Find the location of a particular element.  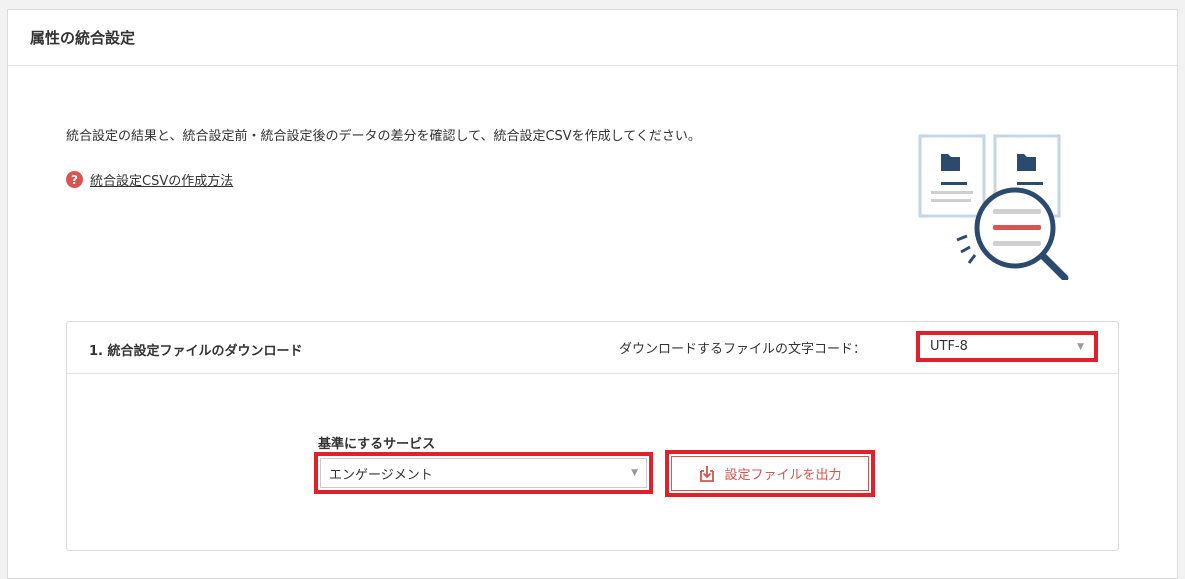

service-select: エンゲージメント ▼ is located at coordinates (483, 473).